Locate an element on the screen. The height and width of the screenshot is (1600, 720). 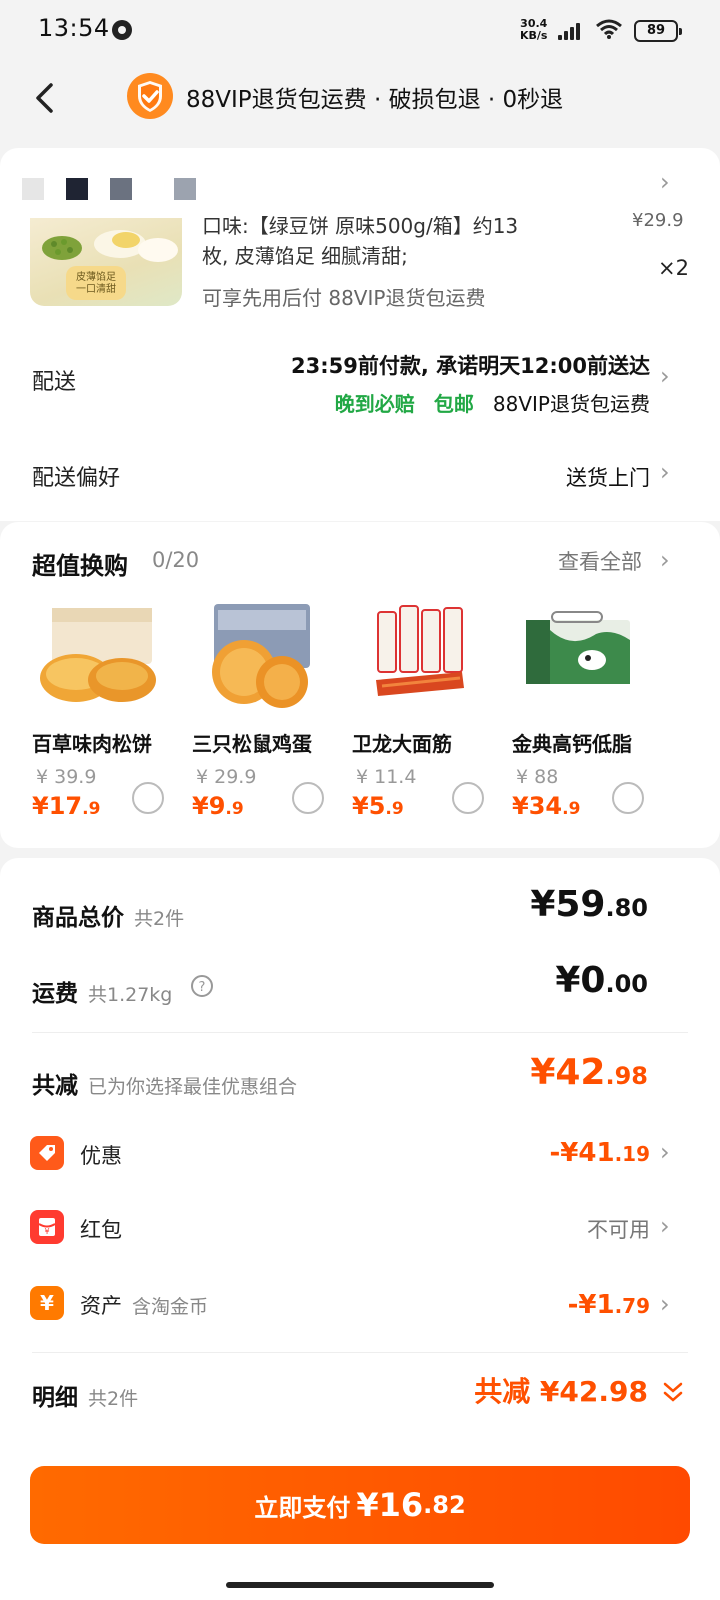
swap-item-sale-price: ¥5.9 is located at coordinates (378, 806).